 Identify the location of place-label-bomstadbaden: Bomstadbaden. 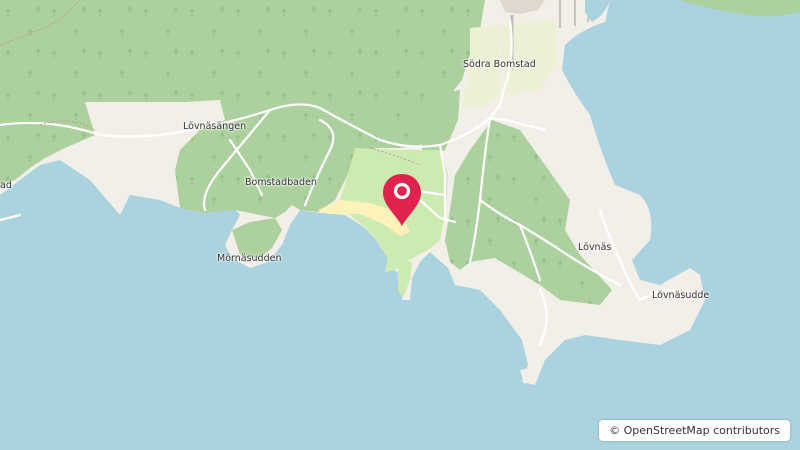
(281, 182).